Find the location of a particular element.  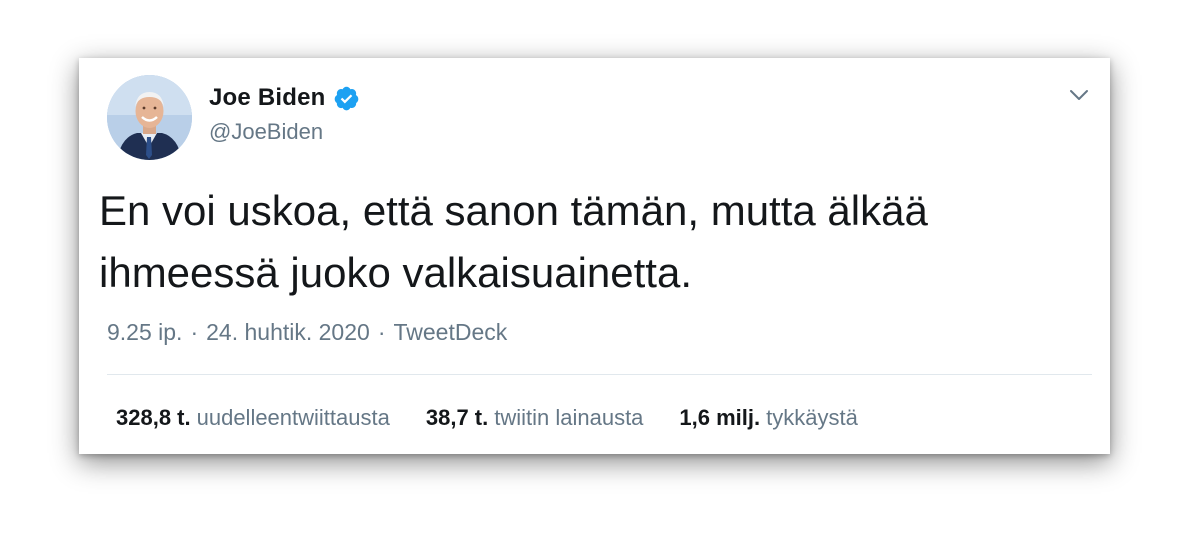

author-handle: @JoeBiden is located at coordinates (266, 132).